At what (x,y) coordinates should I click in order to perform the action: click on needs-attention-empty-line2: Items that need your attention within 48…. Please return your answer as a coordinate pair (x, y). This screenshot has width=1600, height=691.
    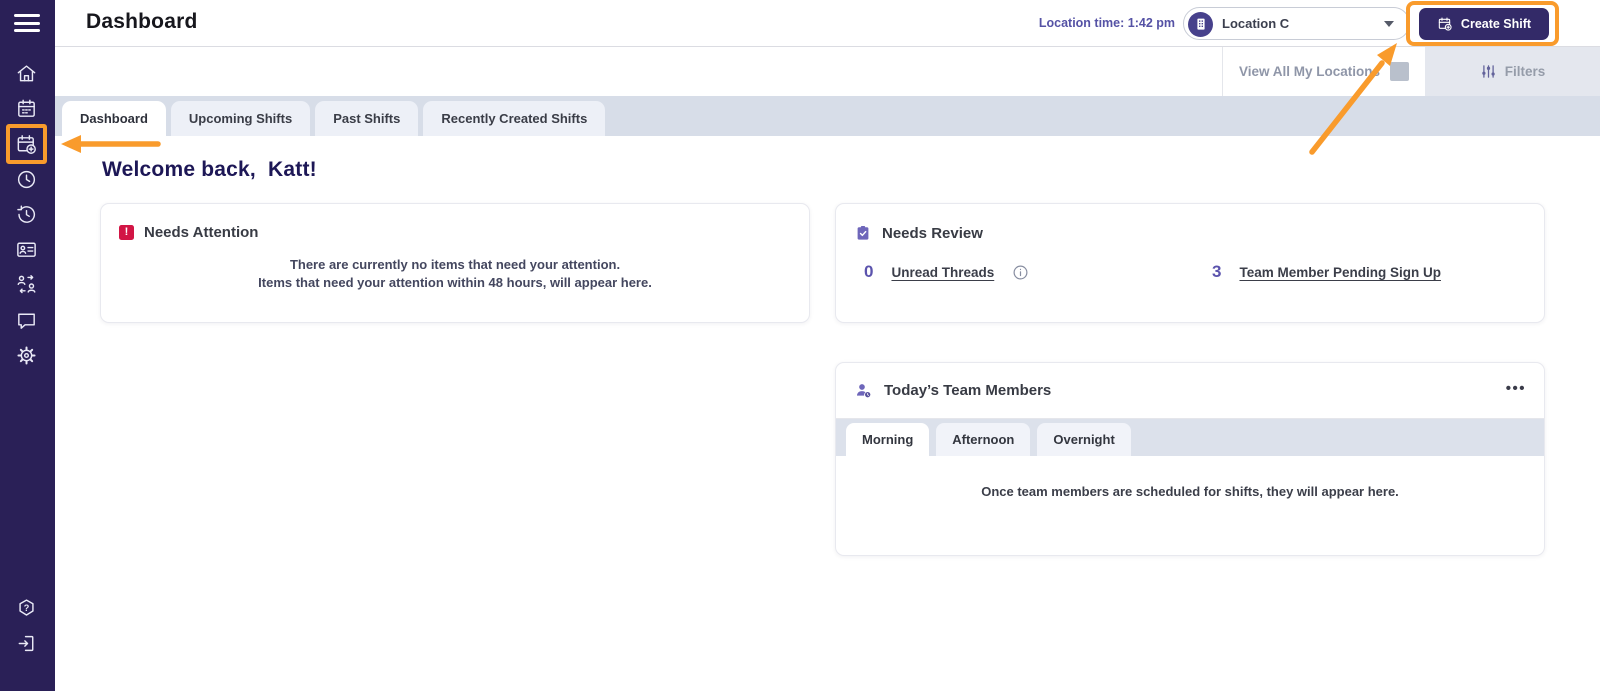
    Looking at the image, I should click on (455, 282).